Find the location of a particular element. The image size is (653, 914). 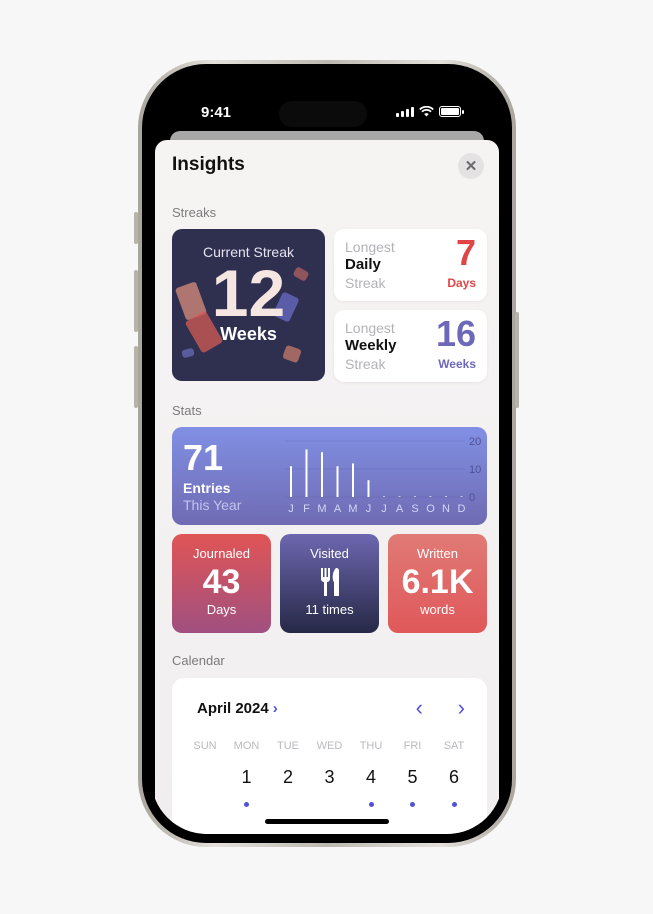

weekly-streak-unit: Weeks is located at coordinates (457, 364).